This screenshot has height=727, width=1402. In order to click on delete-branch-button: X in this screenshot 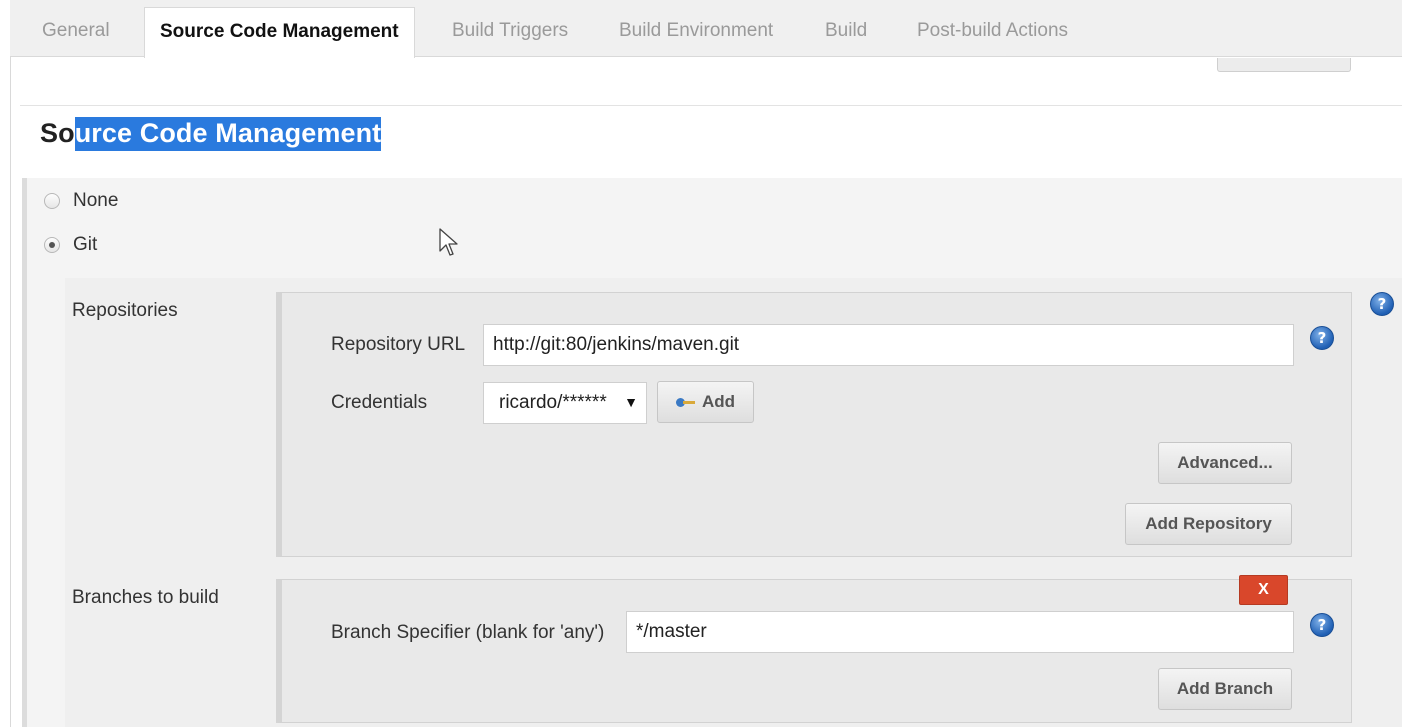, I will do `click(1263, 590)`.